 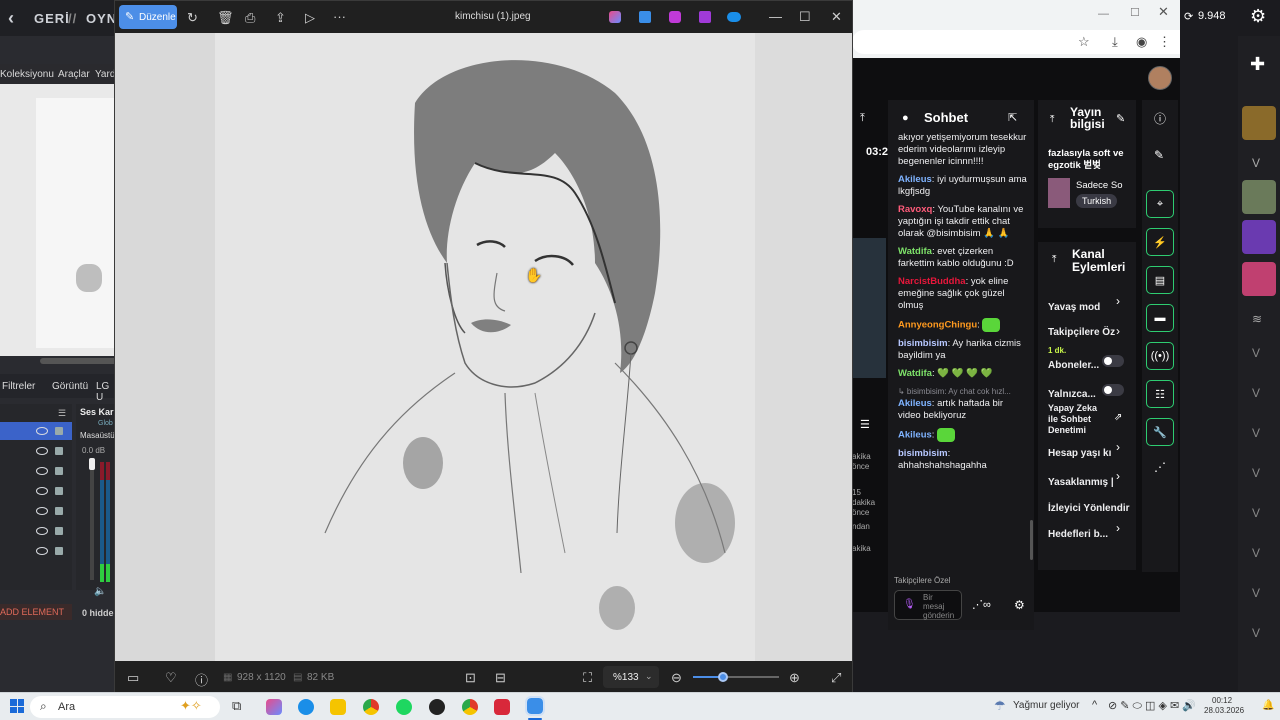 What do you see at coordinates (502, 707) in the screenshot?
I see `app-icon` at bounding box center [502, 707].